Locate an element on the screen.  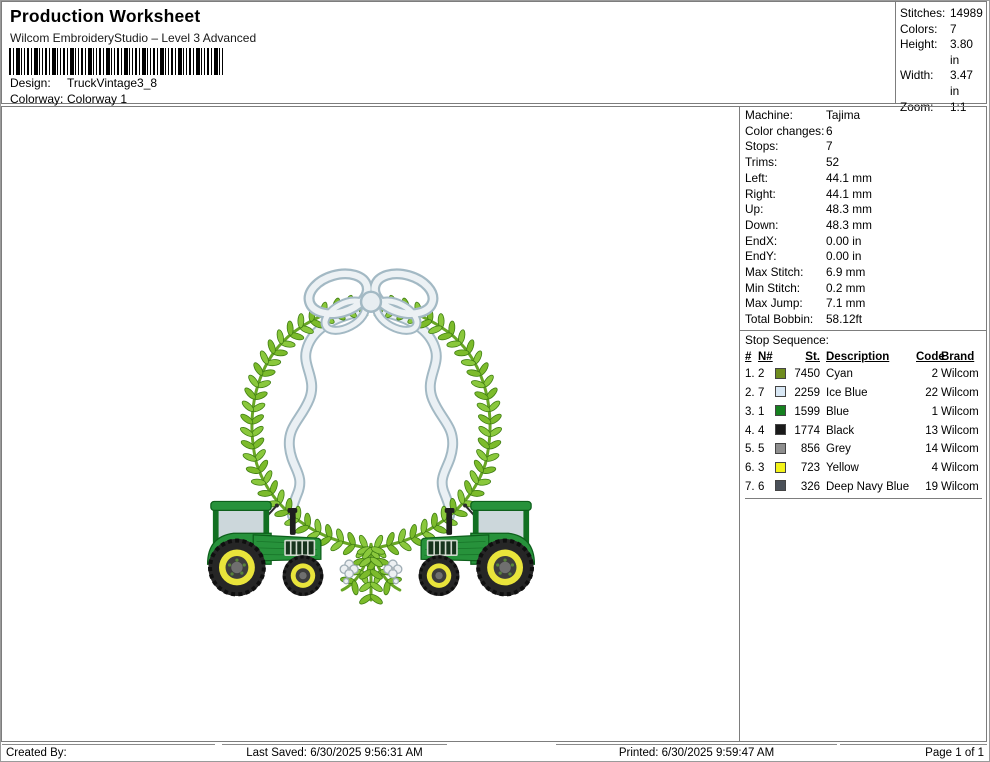
cell-code: 1 is located at coordinates (934, 411).